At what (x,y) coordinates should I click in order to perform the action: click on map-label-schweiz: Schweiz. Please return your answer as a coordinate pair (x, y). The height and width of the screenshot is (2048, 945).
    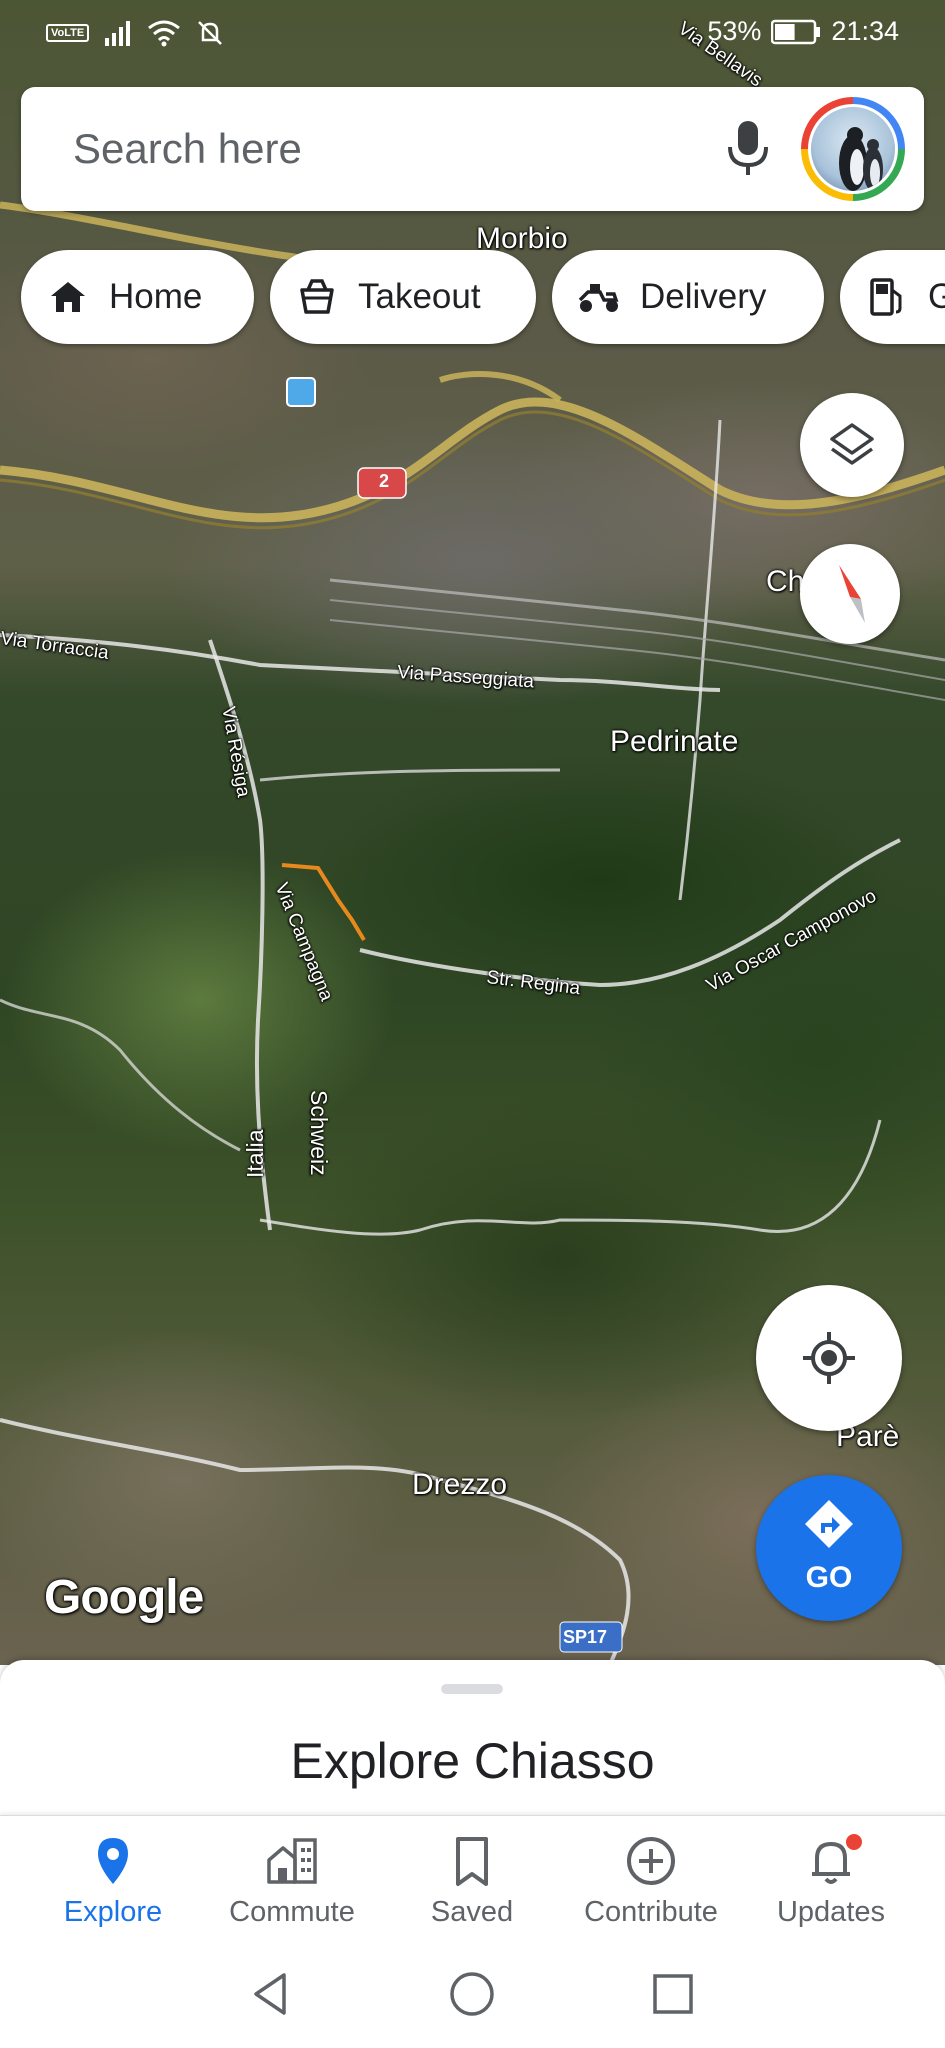
    Looking at the image, I should click on (319, 1133).